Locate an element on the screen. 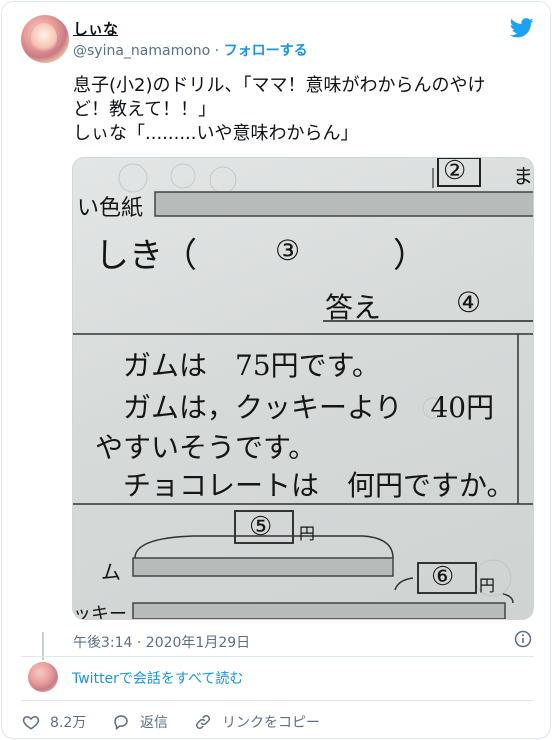 This screenshot has width=552, height=740. read-conversation-link: Twitterで会話をすべて読む is located at coordinates (157, 678).